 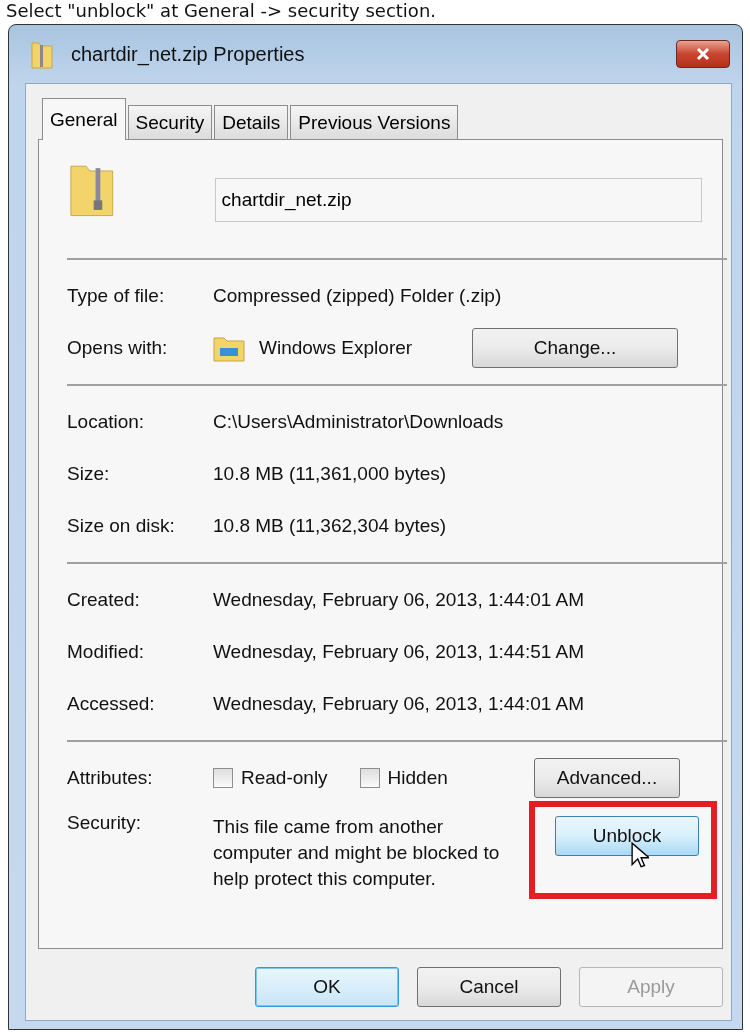 What do you see at coordinates (357, 296) in the screenshot?
I see `field-value: Compressed (zipped) Folder (.zip)` at bounding box center [357, 296].